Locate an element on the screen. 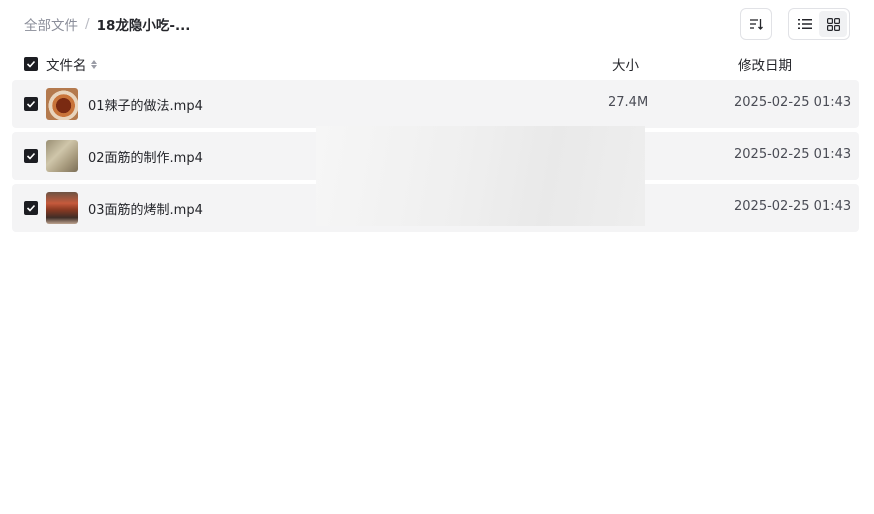  sort-button is located at coordinates (756, 24).